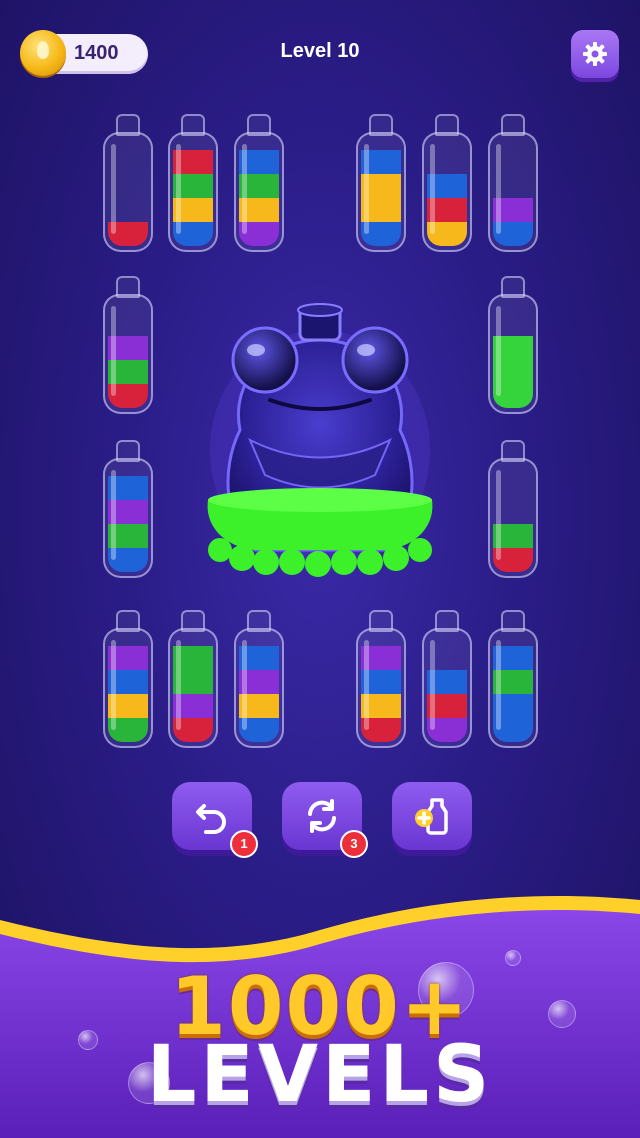 The image size is (640, 1138). I want to click on frog-jar-icon, so click(320, 445).